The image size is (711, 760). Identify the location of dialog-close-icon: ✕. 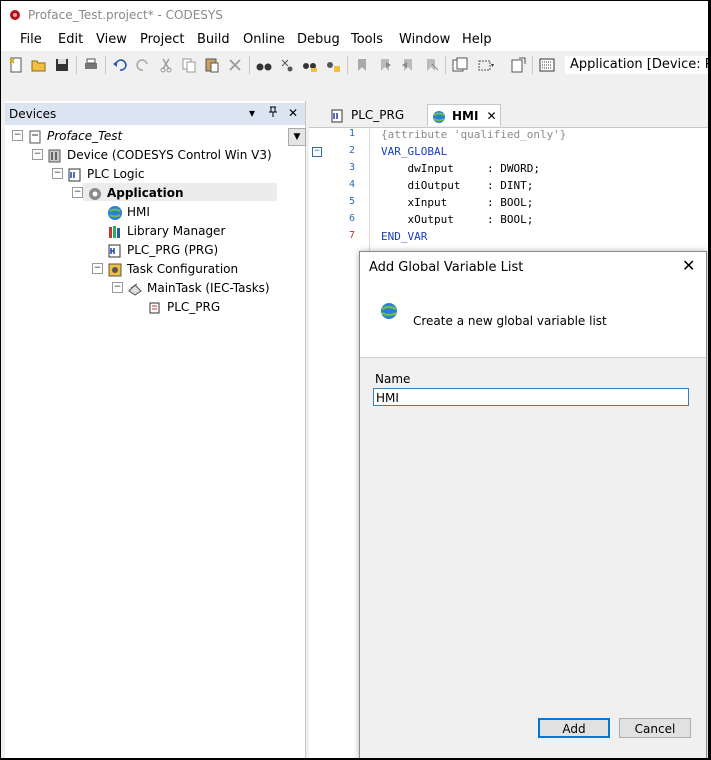
(688, 266).